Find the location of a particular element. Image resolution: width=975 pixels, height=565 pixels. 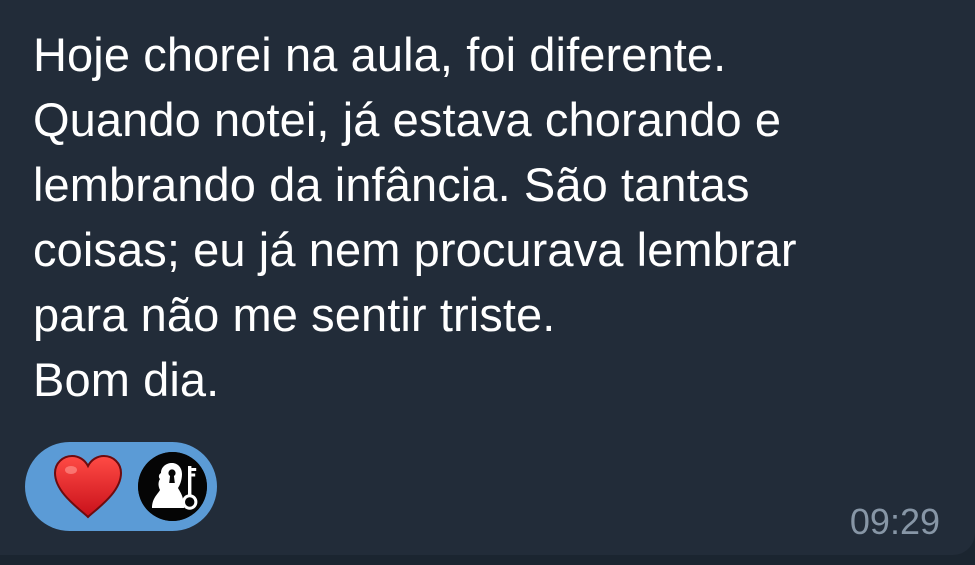

message-timestamp: 09:29 is located at coordinates (894, 521).